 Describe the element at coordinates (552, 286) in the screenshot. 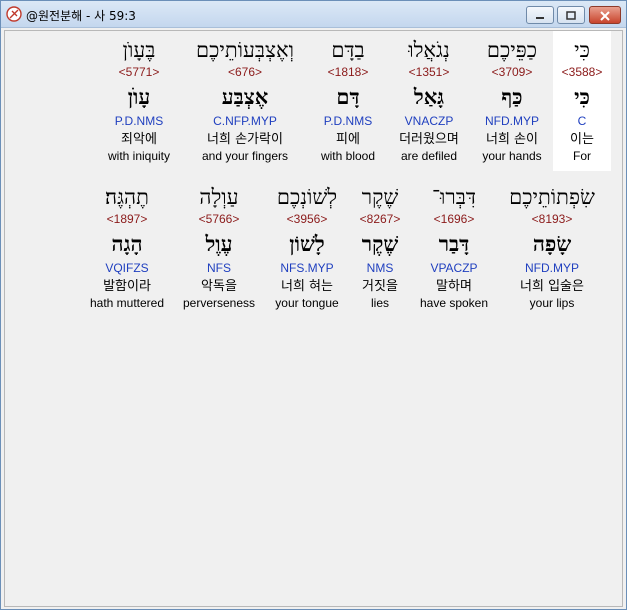

I see `korean-gloss: 너희 입술은` at that location.